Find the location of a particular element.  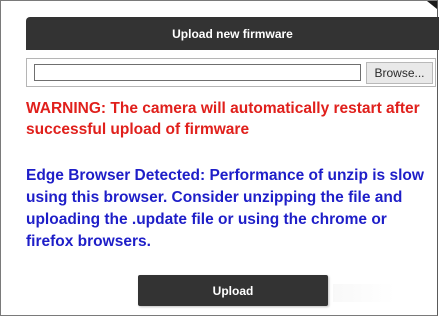

section-title: Upload new firmware is located at coordinates (232, 33).